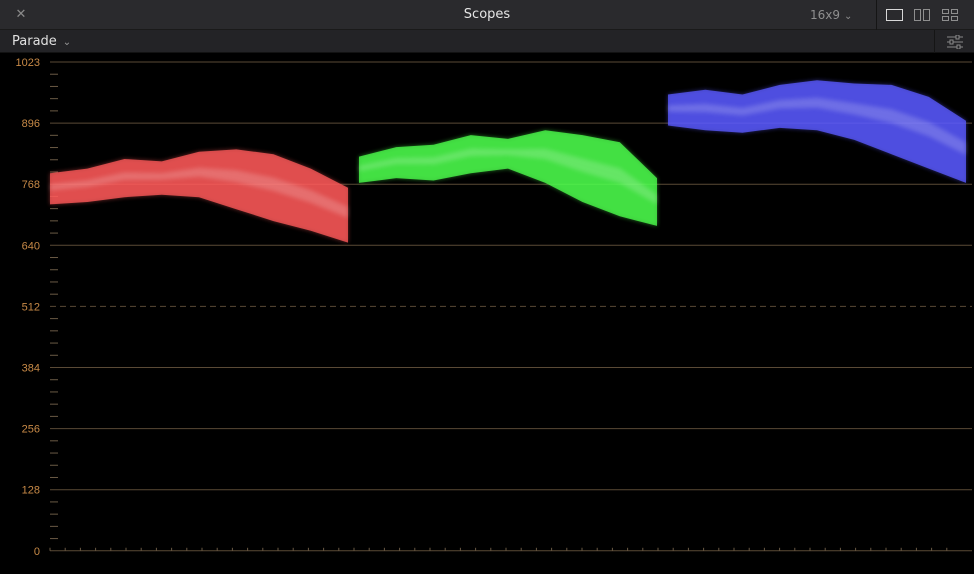 This screenshot has height=574, width=974. I want to click on y-axis-label: 768, so click(31, 185).